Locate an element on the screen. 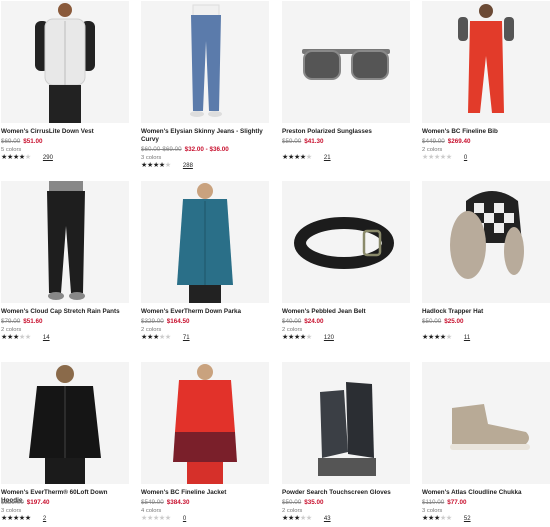 This screenshot has height=527, width=550. review-count: 288 is located at coordinates (188, 166).